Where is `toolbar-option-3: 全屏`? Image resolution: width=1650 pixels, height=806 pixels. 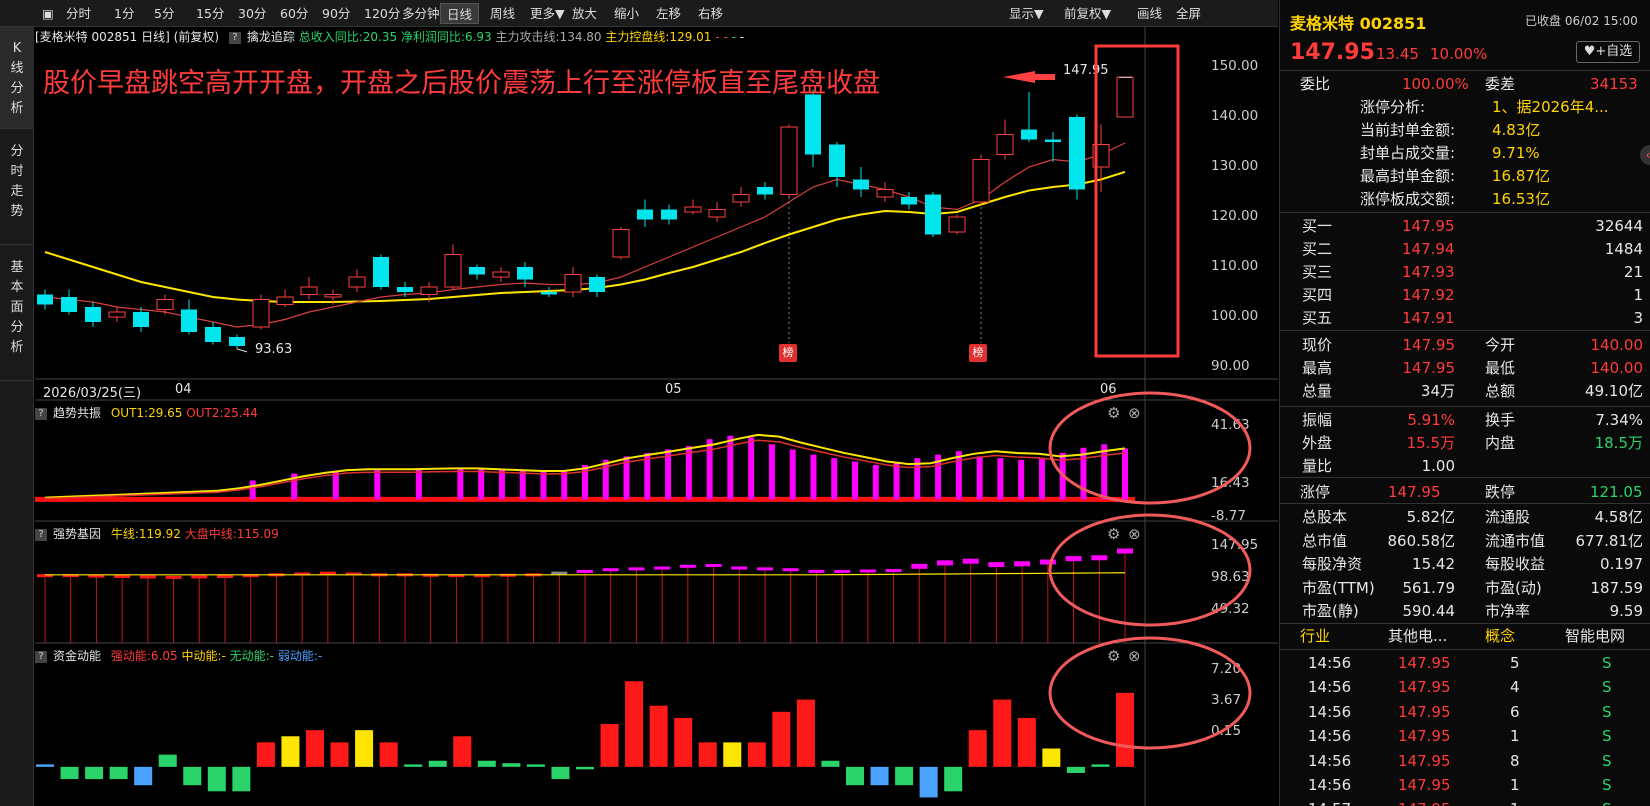
toolbar-option-3: 全屏 is located at coordinates (1188, 13).